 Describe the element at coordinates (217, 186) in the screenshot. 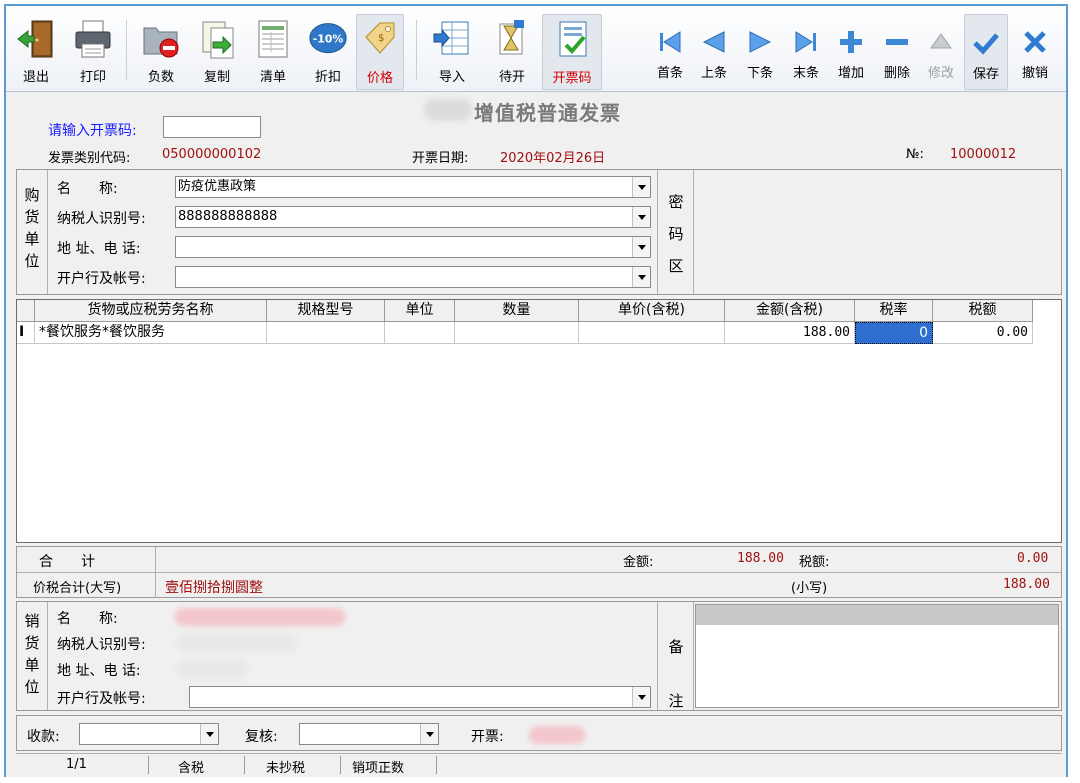

I see `buyer-name-value: 防疫优惠政策` at that location.